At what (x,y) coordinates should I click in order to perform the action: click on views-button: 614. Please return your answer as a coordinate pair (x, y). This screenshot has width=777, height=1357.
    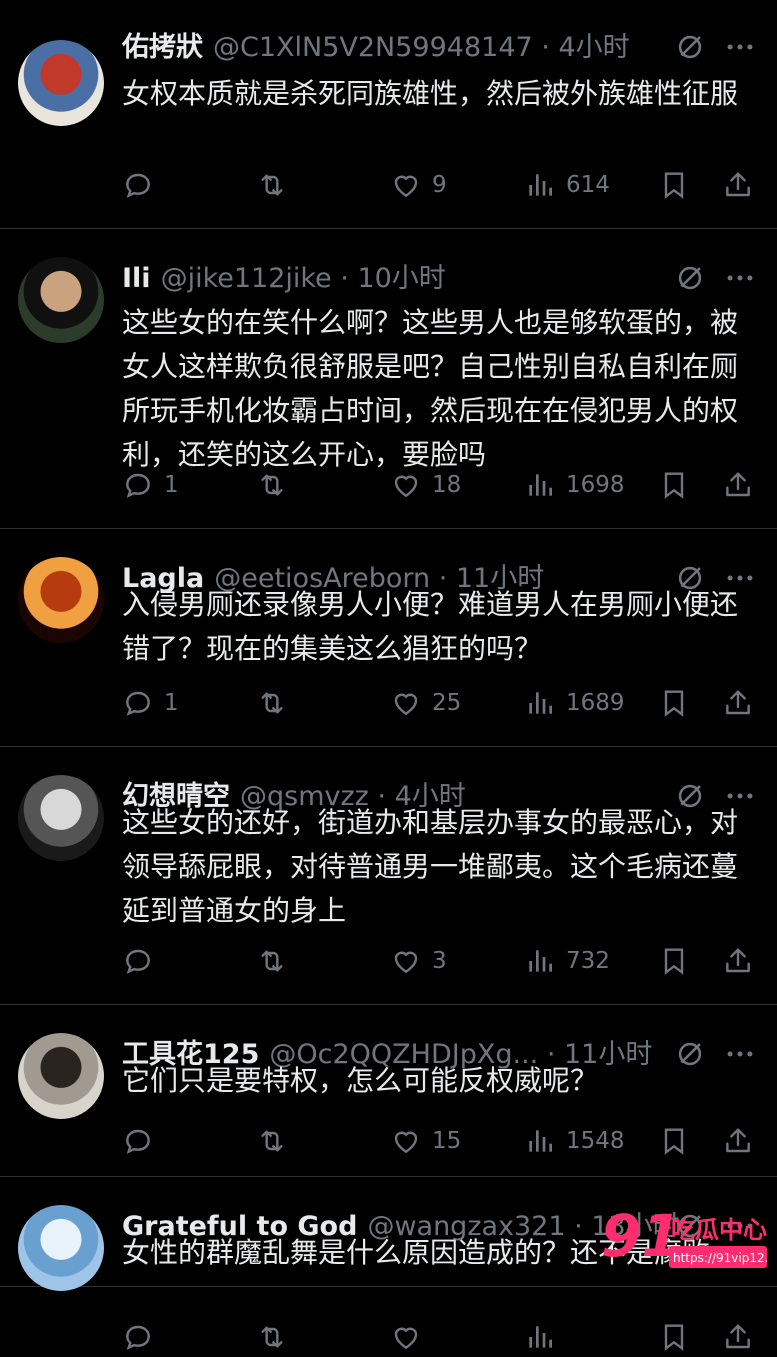
    Looking at the image, I should click on (567, 185).